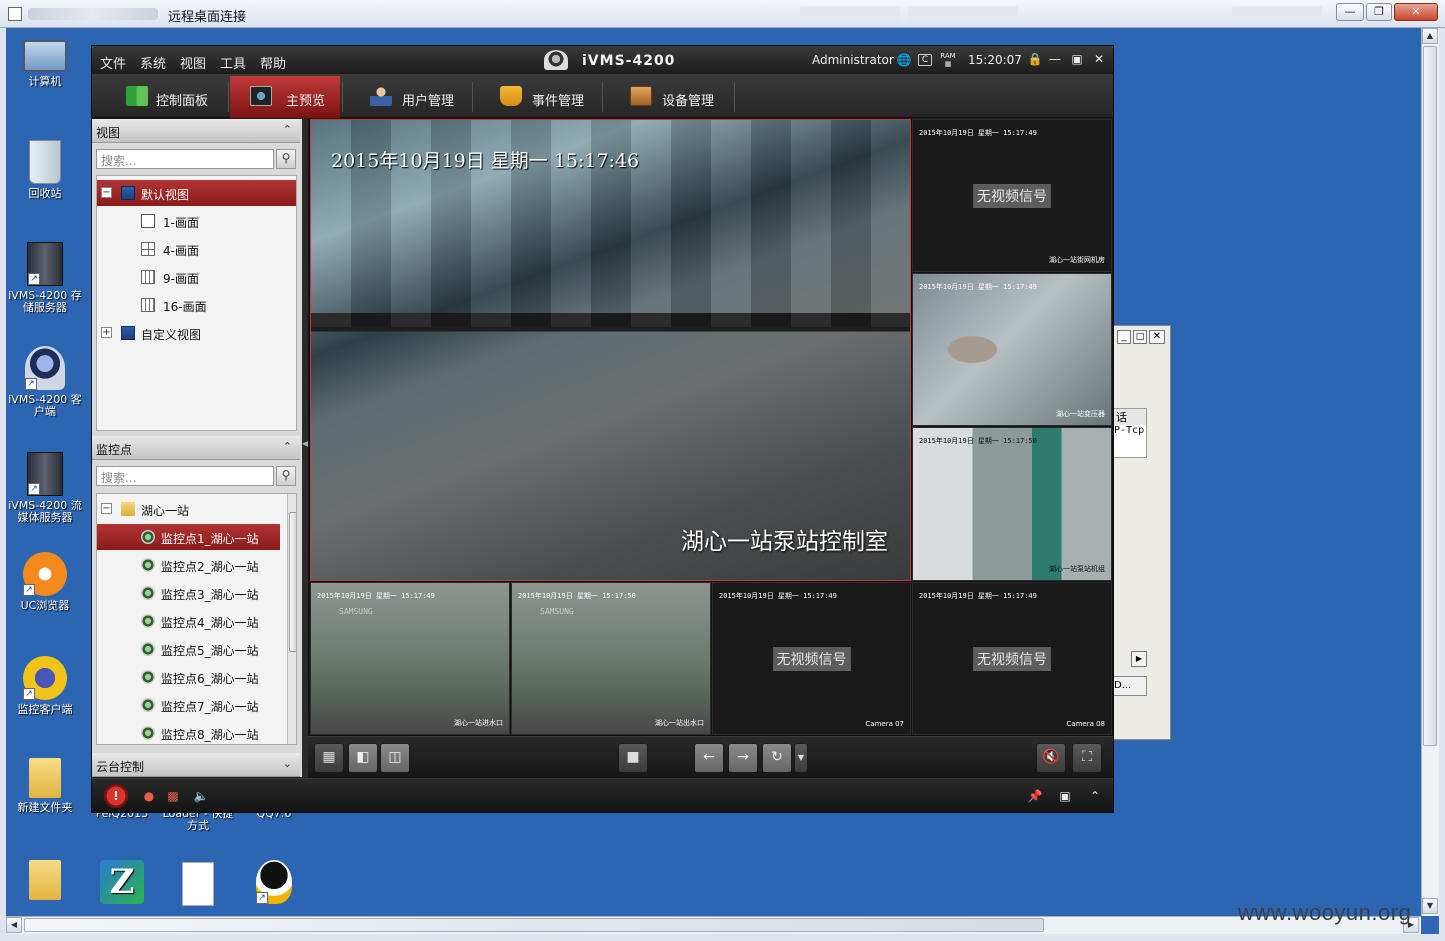  I want to click on scroll-thumb, so click(292, 582).